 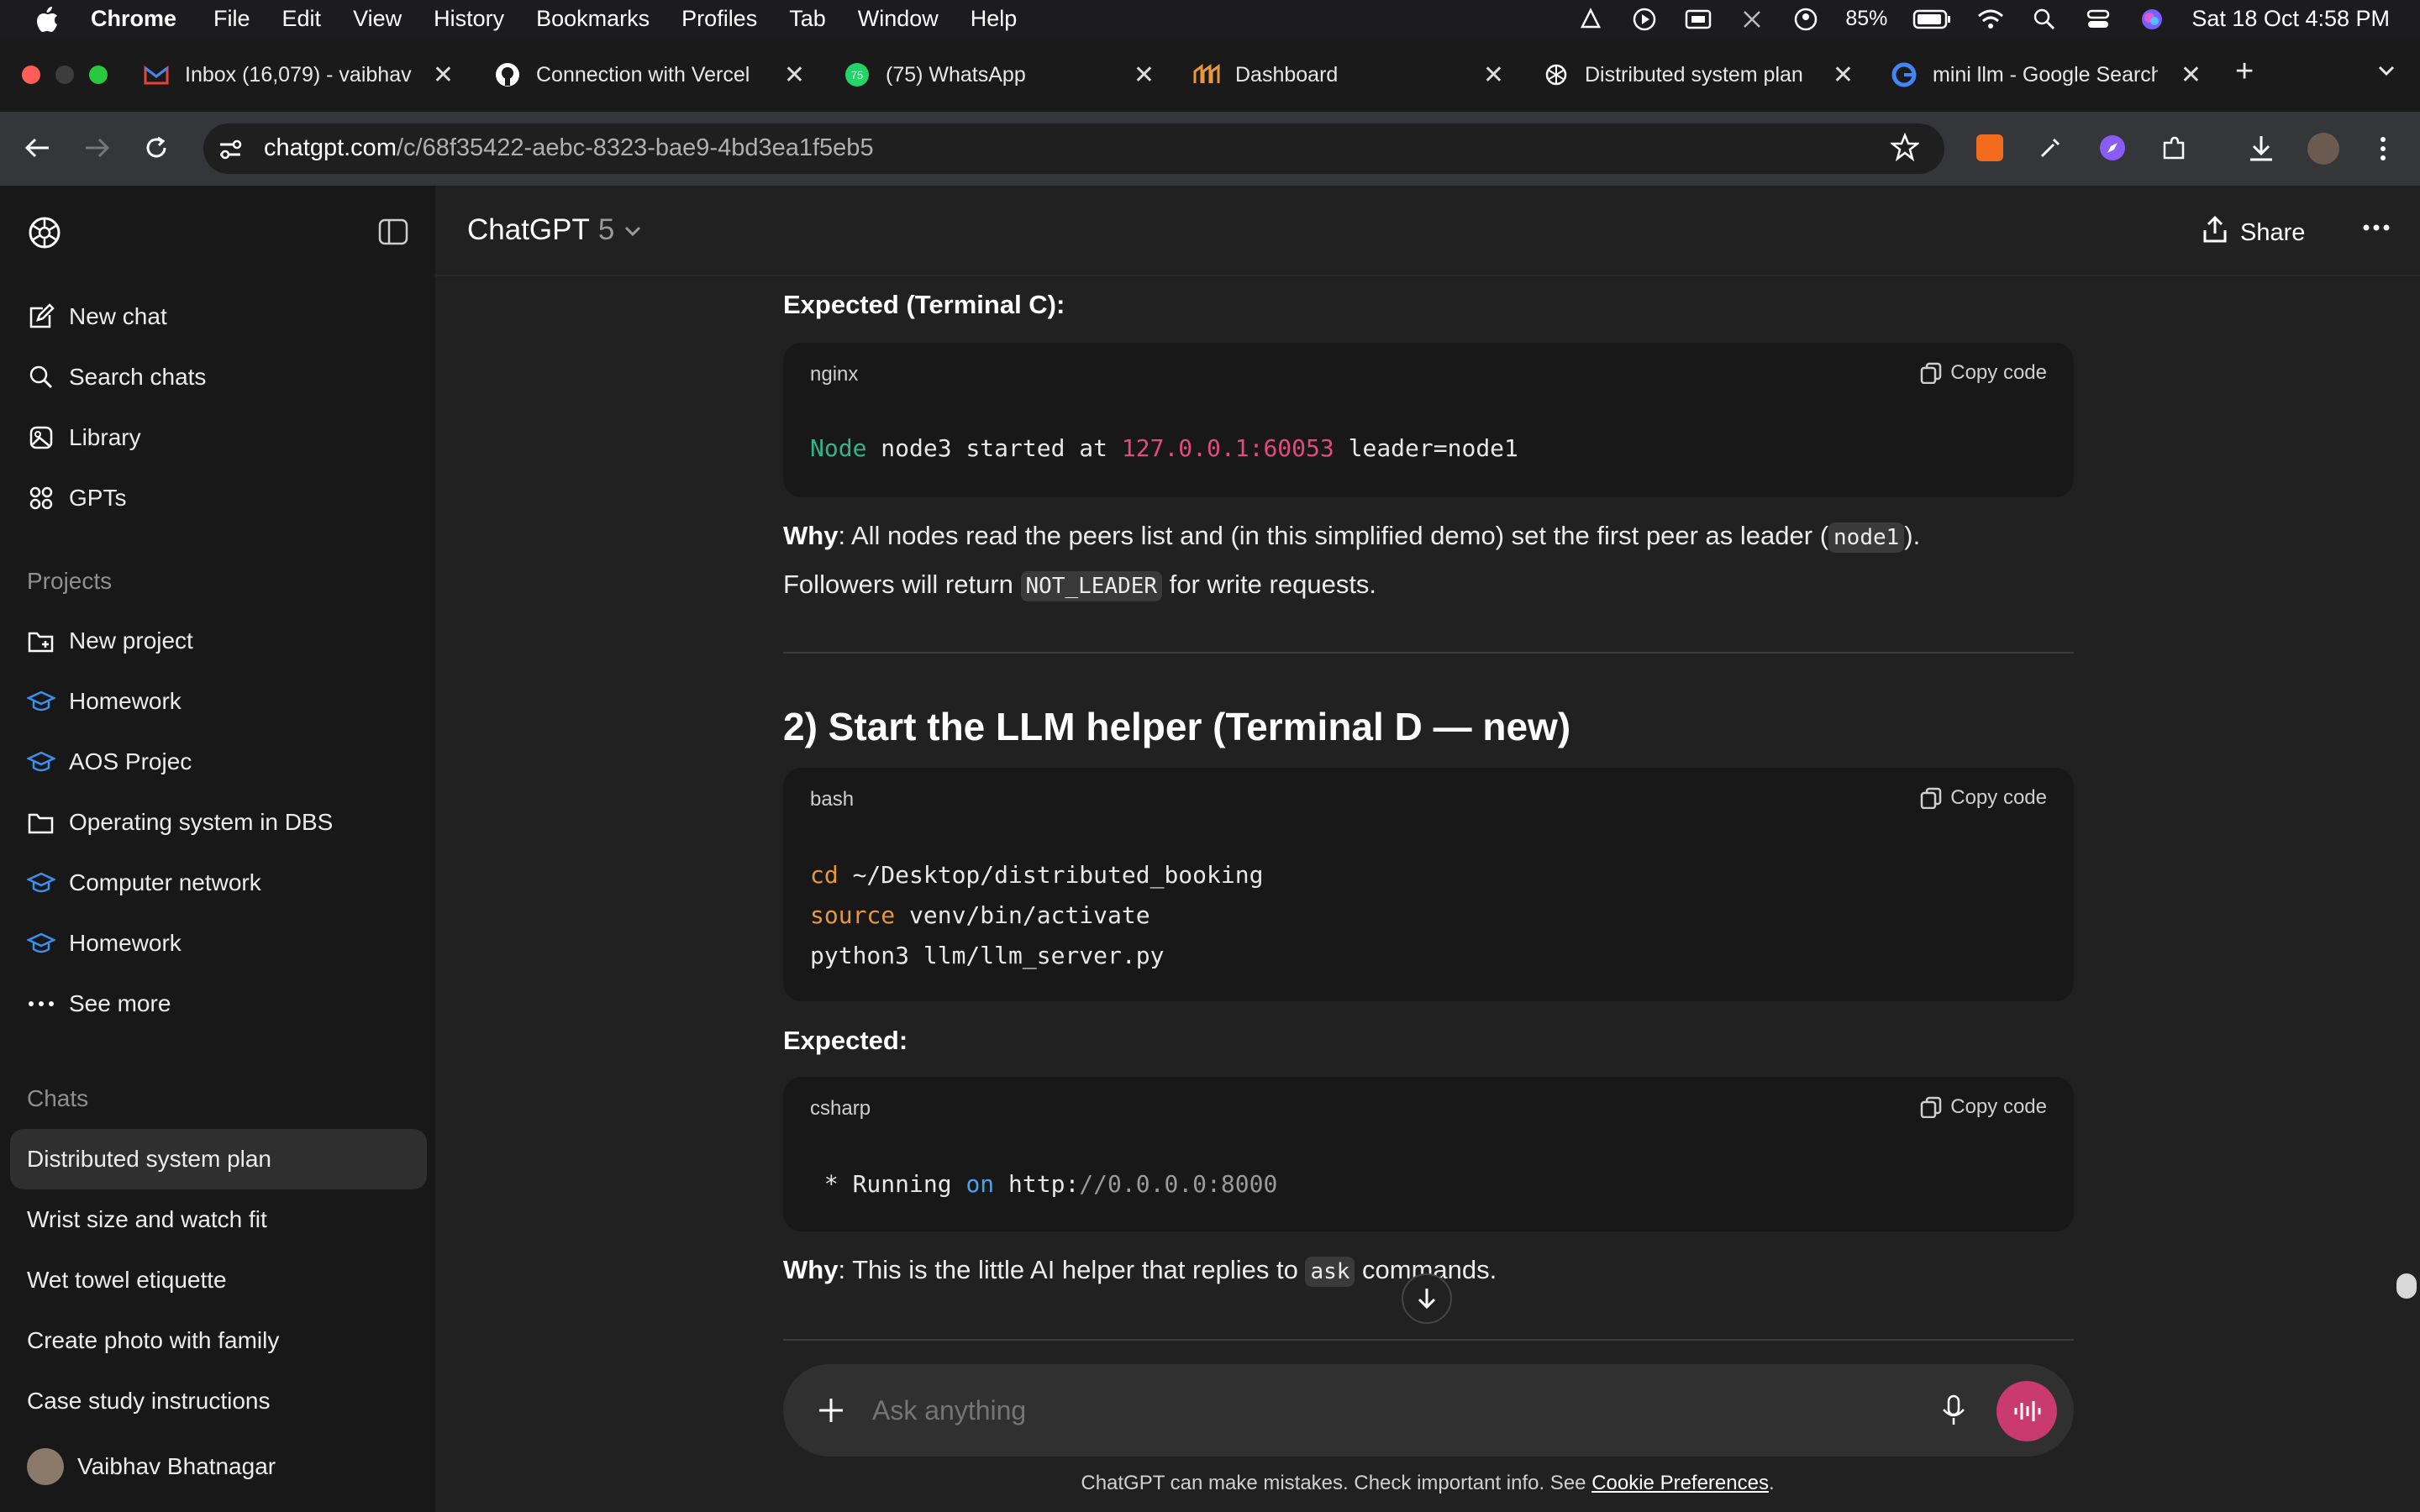 I want to click on browser-tab-vercel: Connection with Vercel ✕, so click(x=649, y=75).